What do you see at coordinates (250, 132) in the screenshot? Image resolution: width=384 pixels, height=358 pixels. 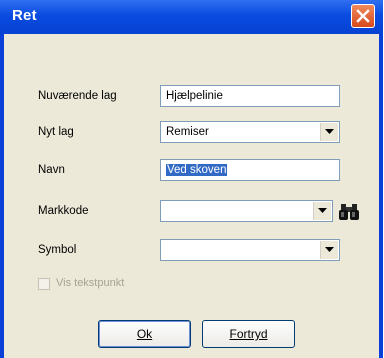 I see `new-layer-select: Remiser` at bounding box center [250, 132].